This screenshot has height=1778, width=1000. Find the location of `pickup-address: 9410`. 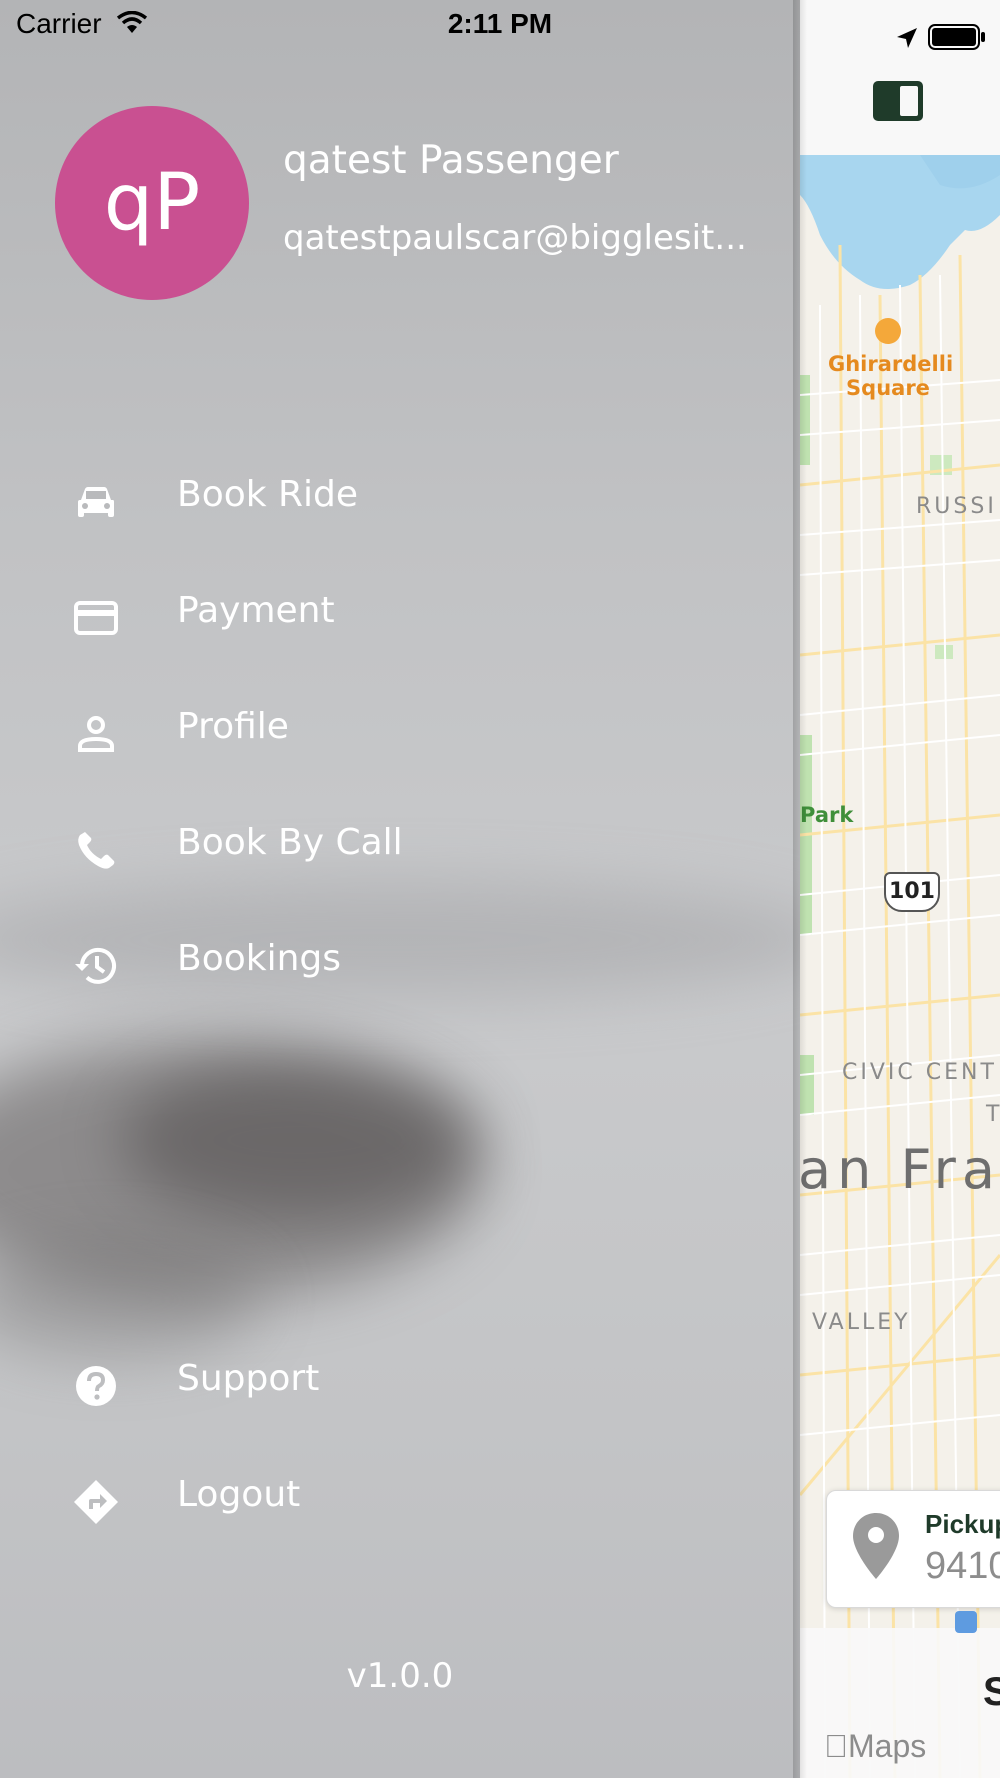

pickup-address: 9410 is located at coordinates (962, 1566).